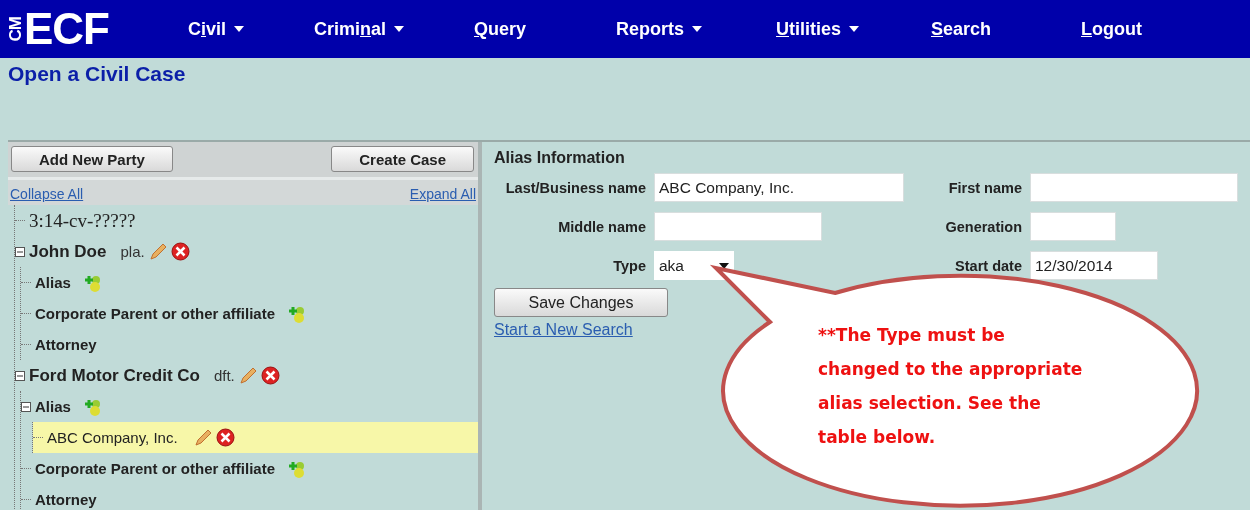  I want to click on field-label: Middle name, so click(602, 226).